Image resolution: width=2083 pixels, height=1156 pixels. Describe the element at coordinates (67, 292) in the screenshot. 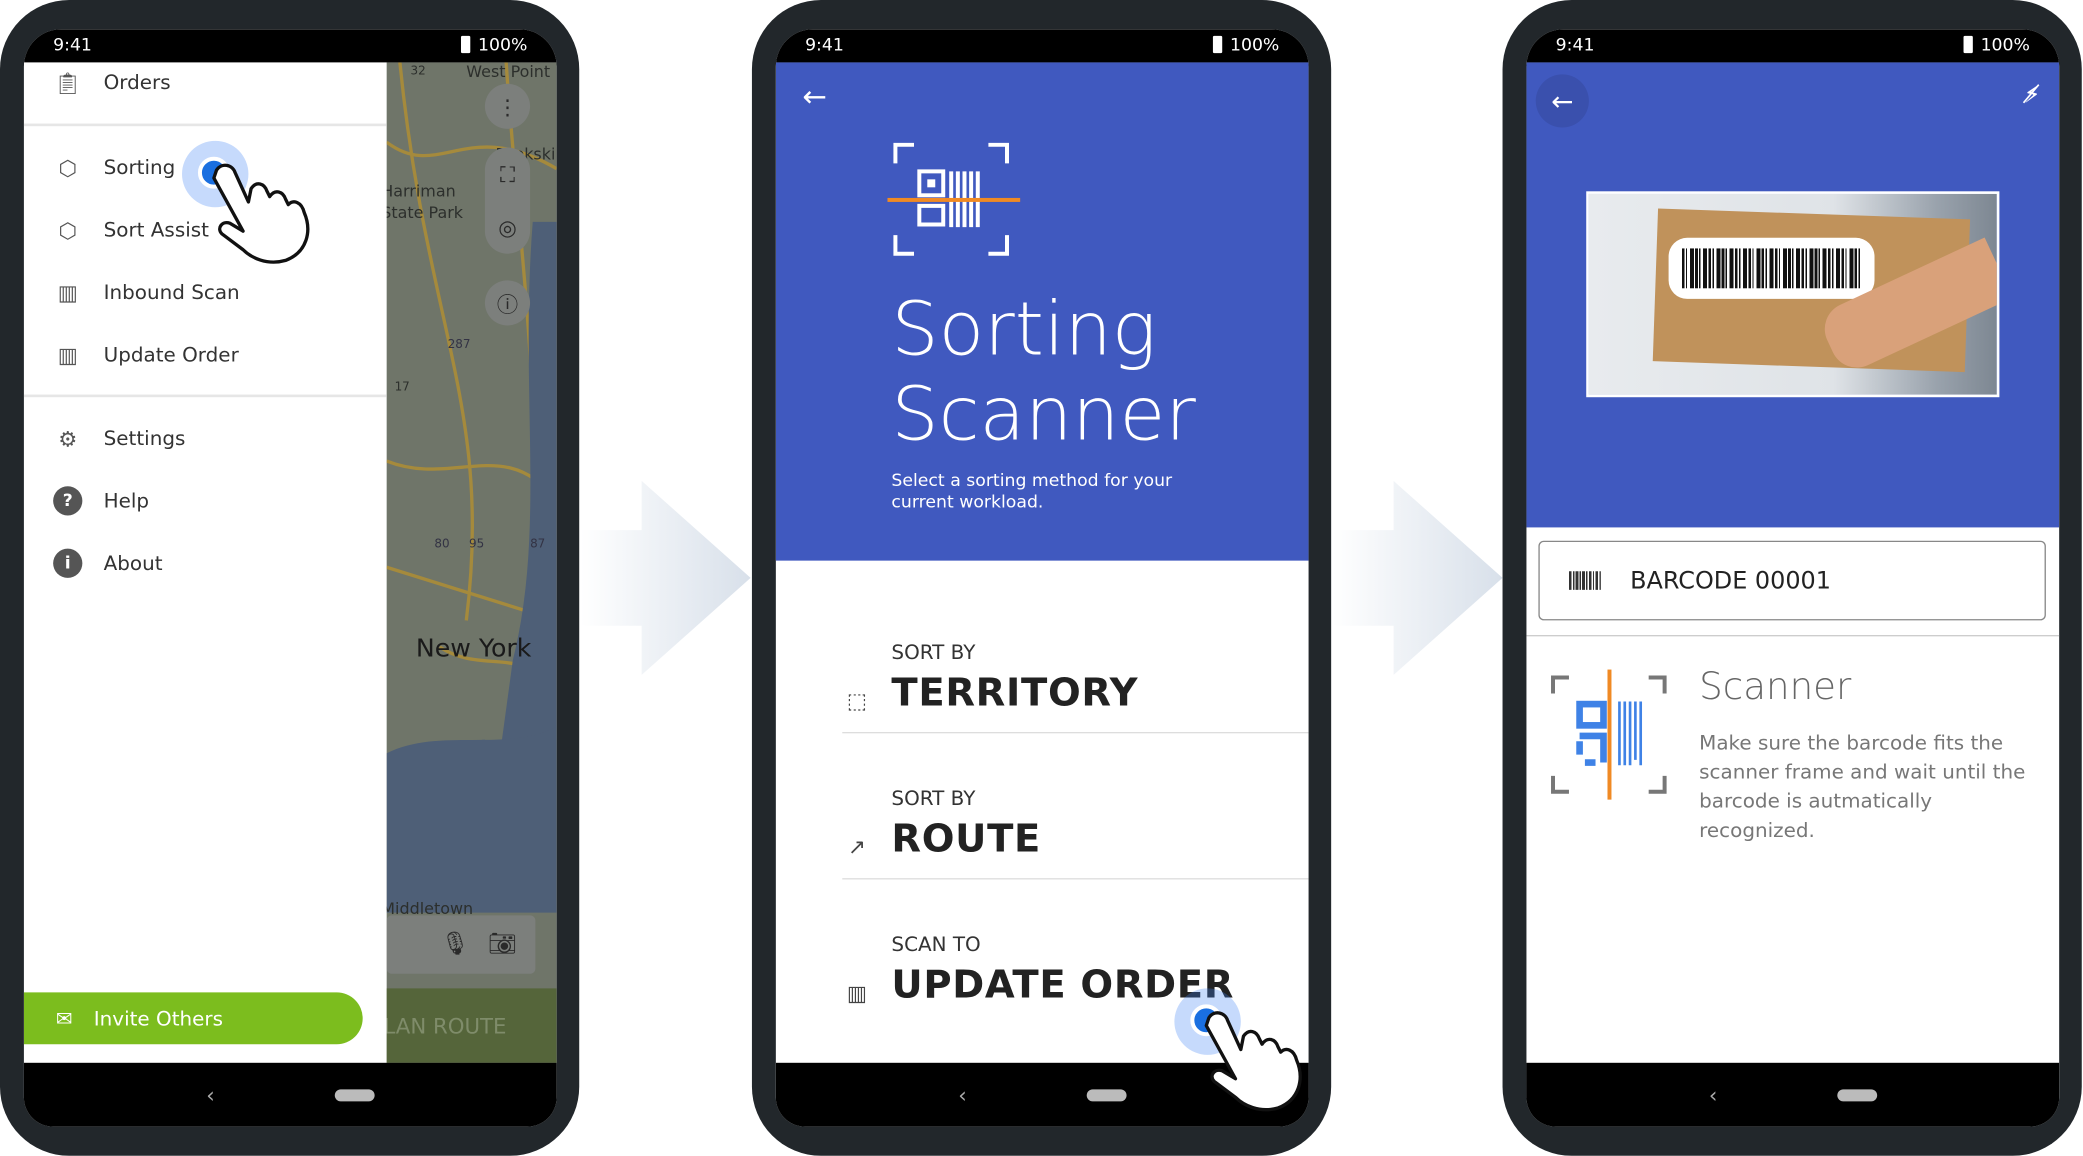

I see `barcode-frame-icon: ▥` at that location.